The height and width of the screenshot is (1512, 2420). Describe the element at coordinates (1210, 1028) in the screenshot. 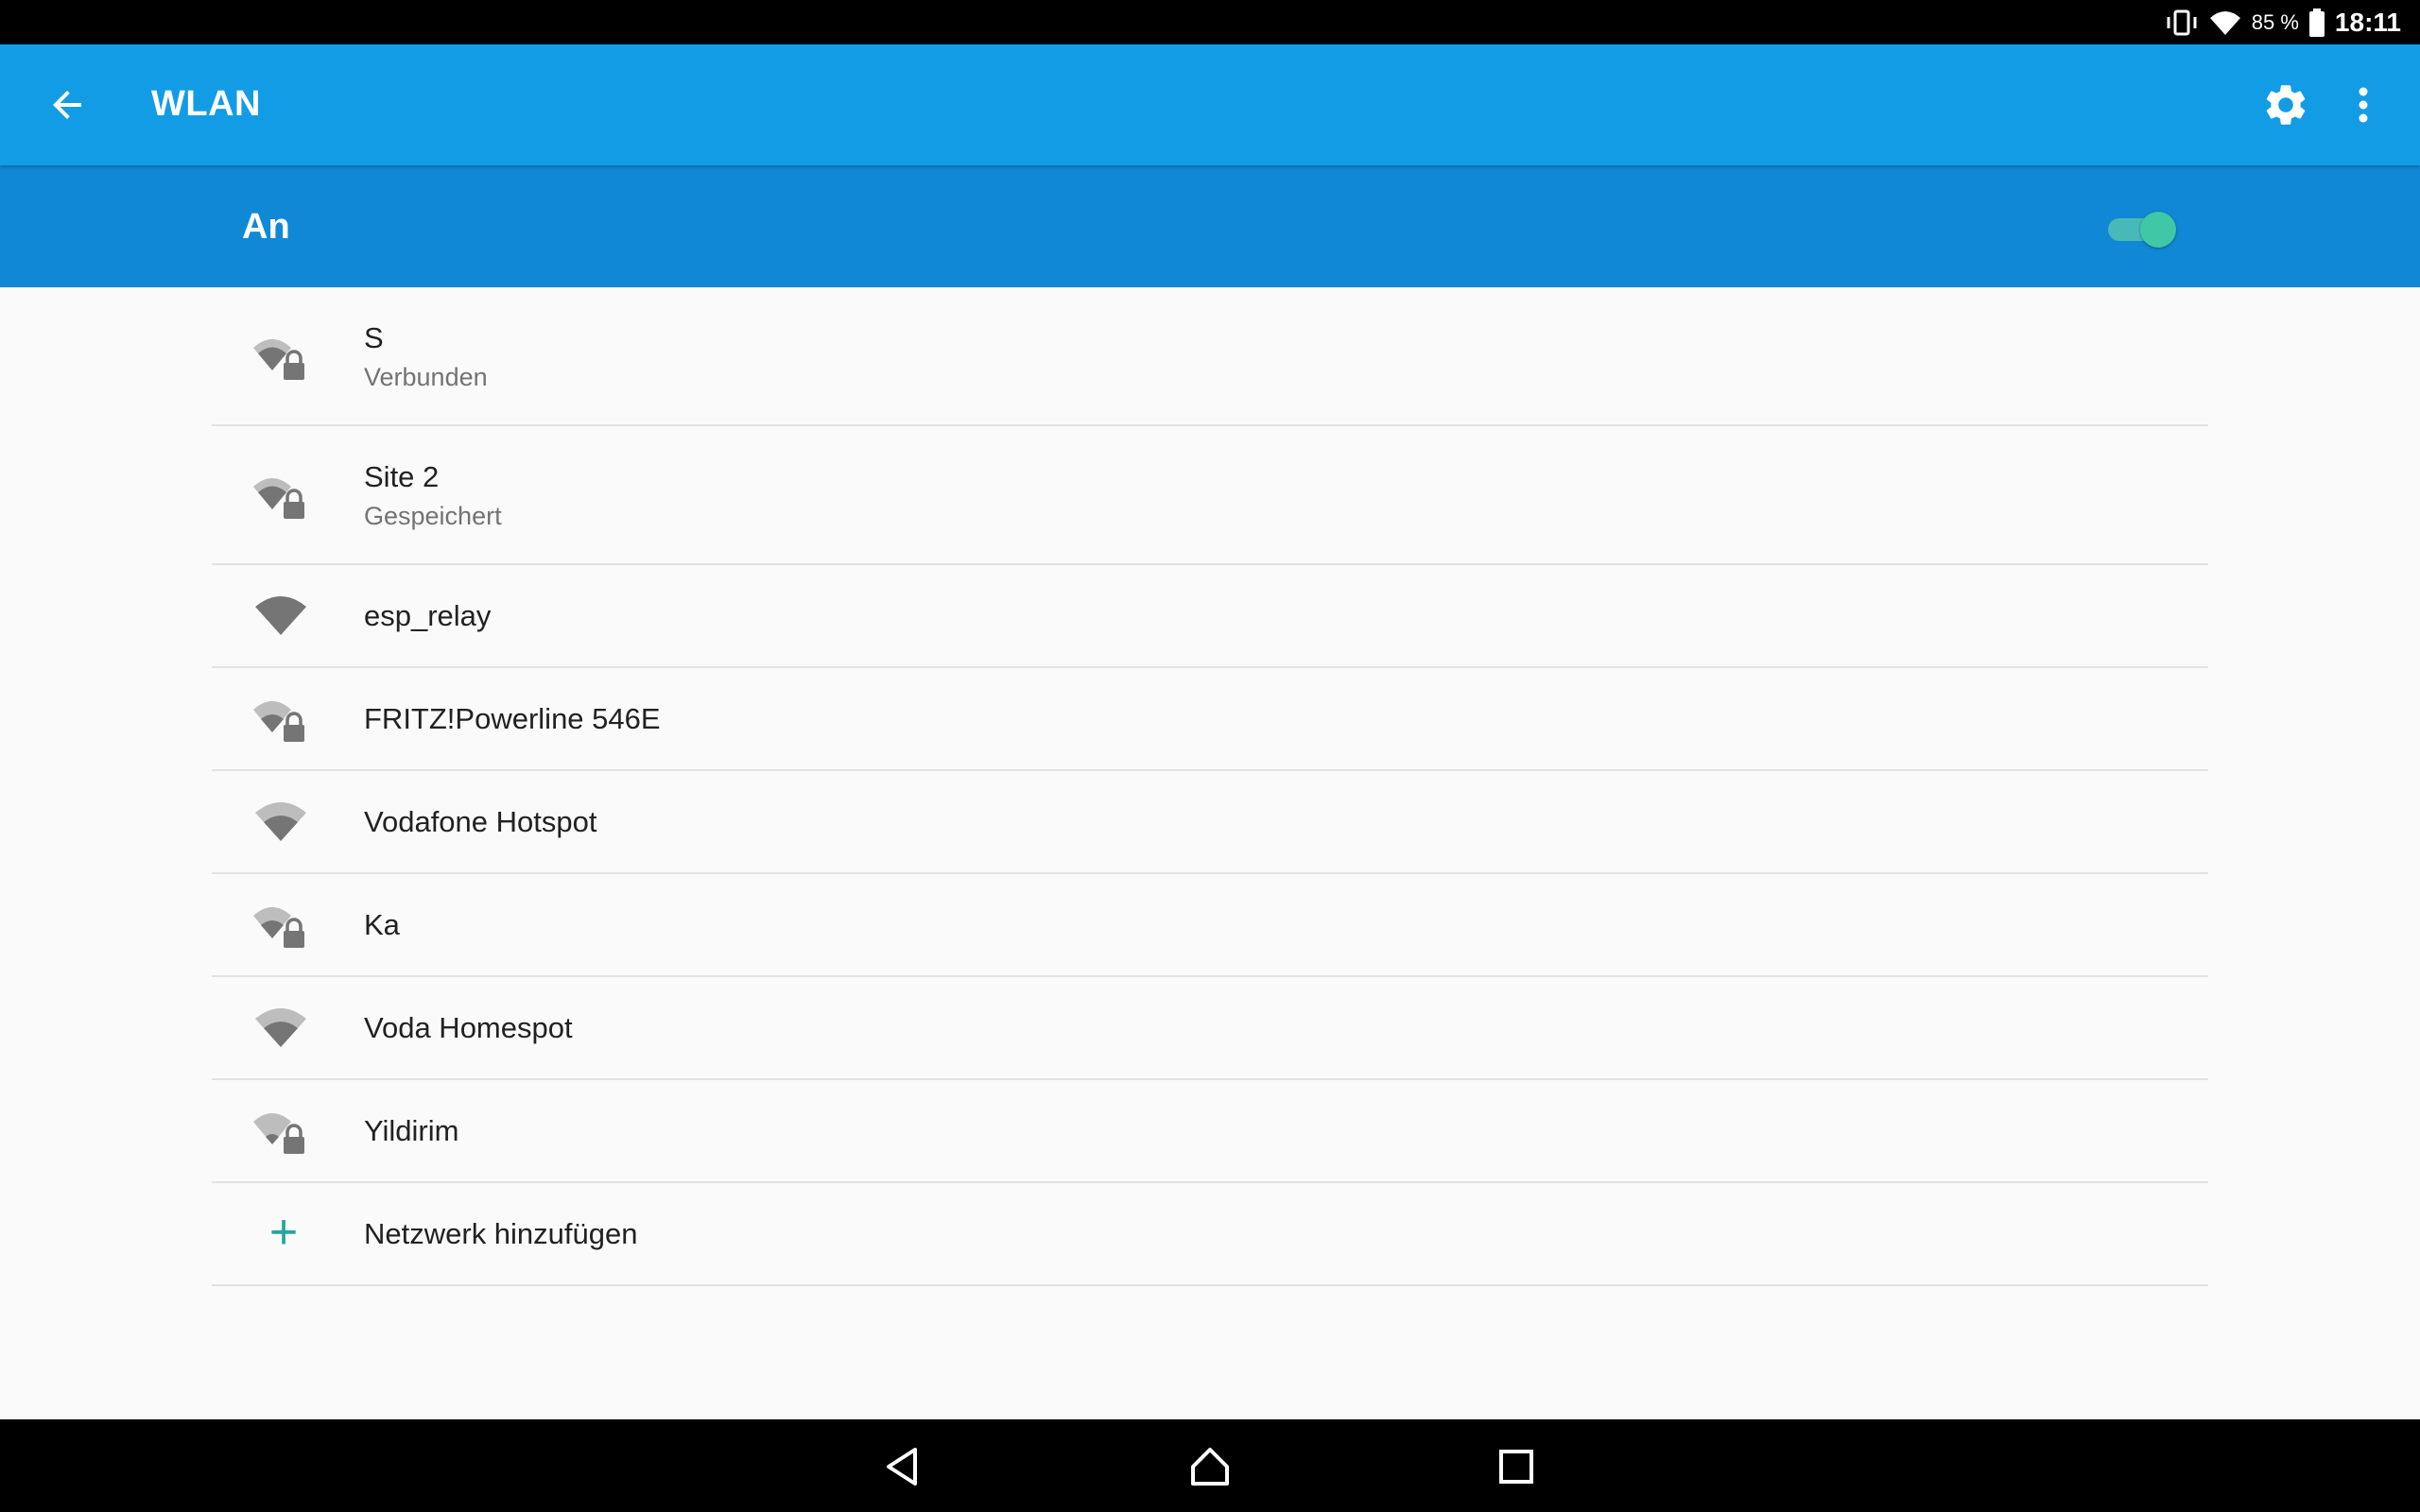

I see `network-row: Voda Homespot` at that location.